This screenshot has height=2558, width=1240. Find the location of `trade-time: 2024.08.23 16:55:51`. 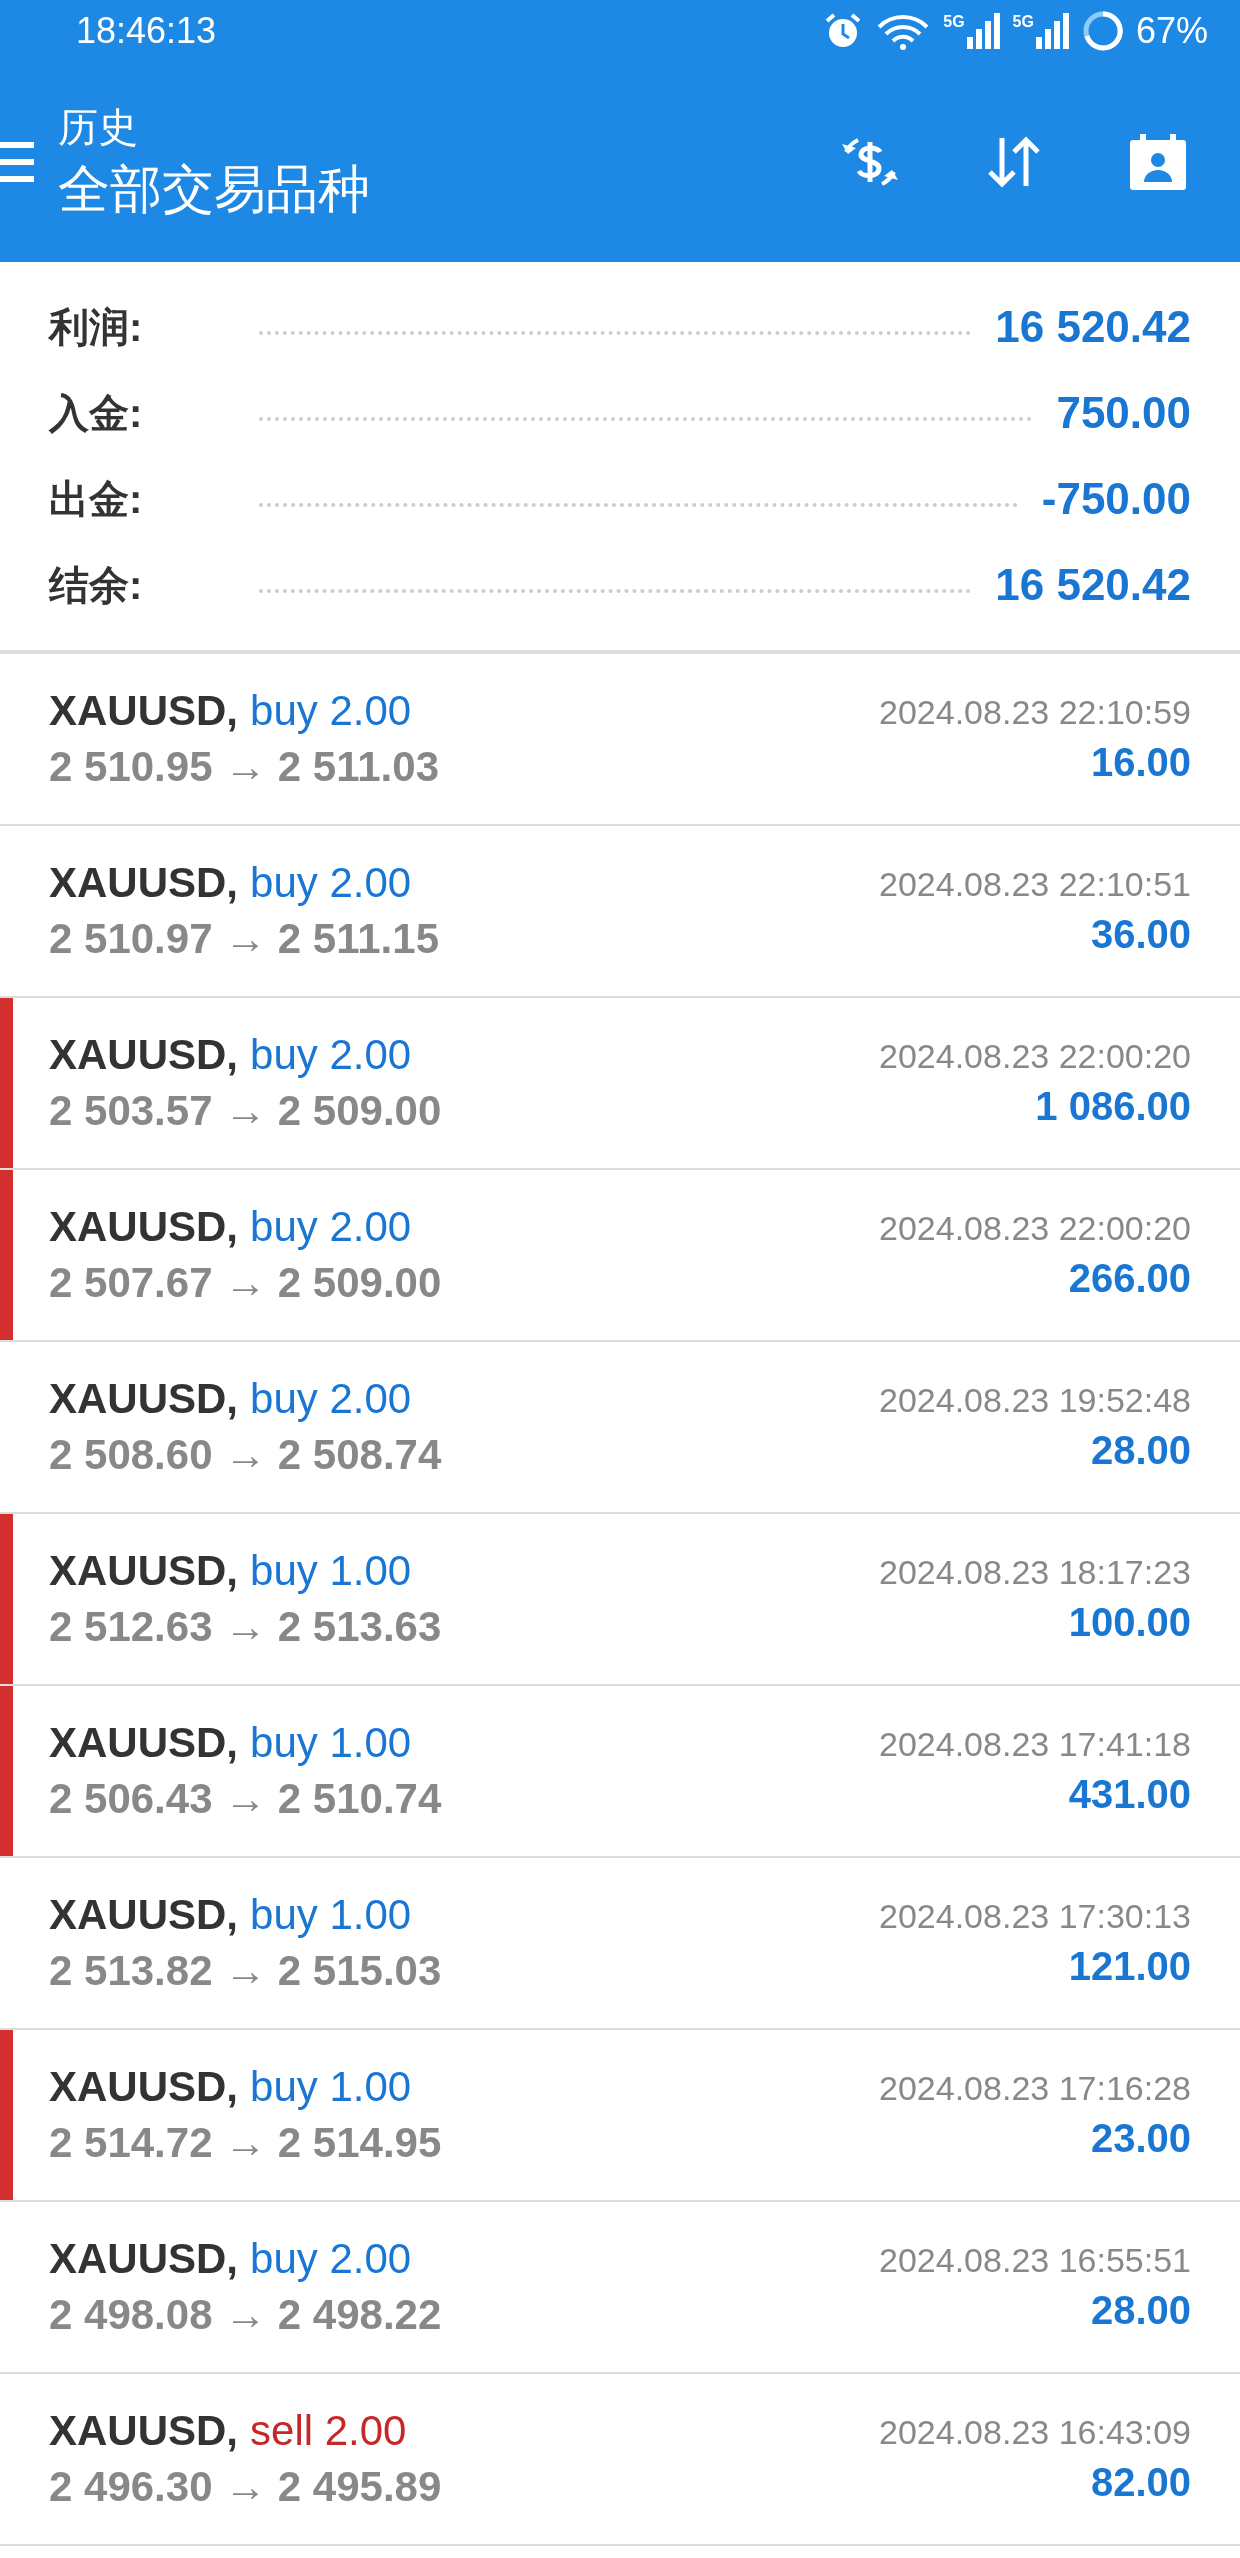

trade-time: 2024.08.23 16:55:51 is located at coordinates (1035, 2260).